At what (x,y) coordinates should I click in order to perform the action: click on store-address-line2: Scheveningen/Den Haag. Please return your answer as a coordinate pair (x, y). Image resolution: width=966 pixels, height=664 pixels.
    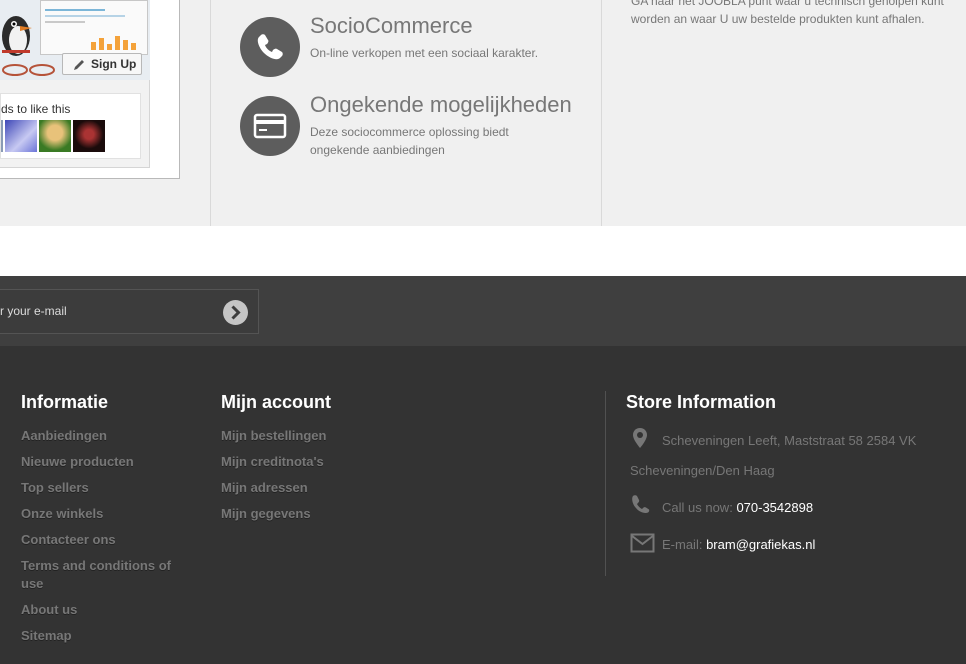
    Looking at the image, I should click on (702, 470).